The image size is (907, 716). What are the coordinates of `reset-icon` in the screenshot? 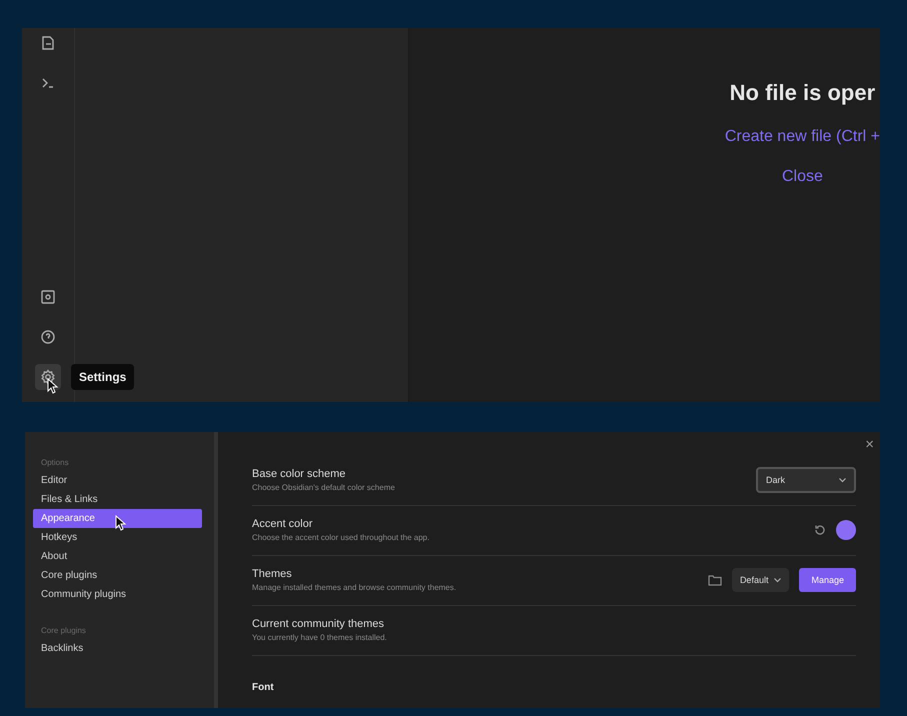 It's located at (820, 530).